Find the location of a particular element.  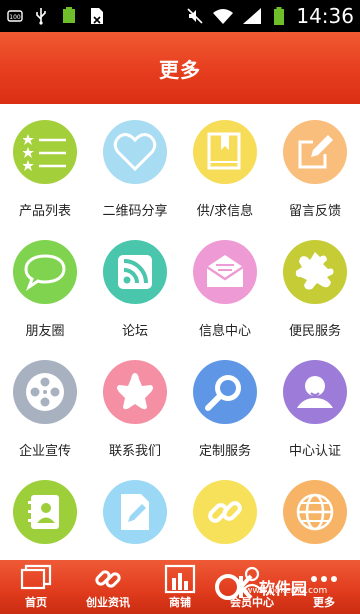

grid-item-product-list: 产品列表 is located at coordinates (45, 164).